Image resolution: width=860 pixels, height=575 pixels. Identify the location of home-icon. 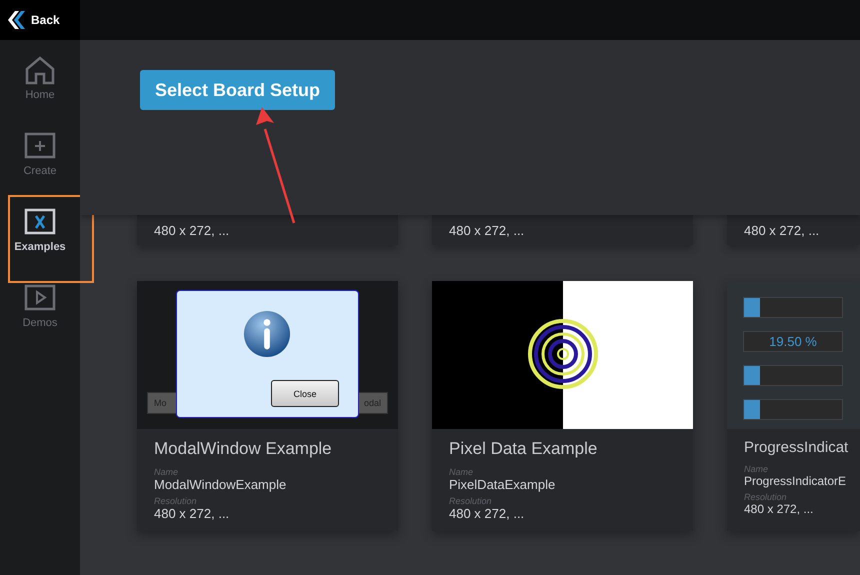
(40, 70).